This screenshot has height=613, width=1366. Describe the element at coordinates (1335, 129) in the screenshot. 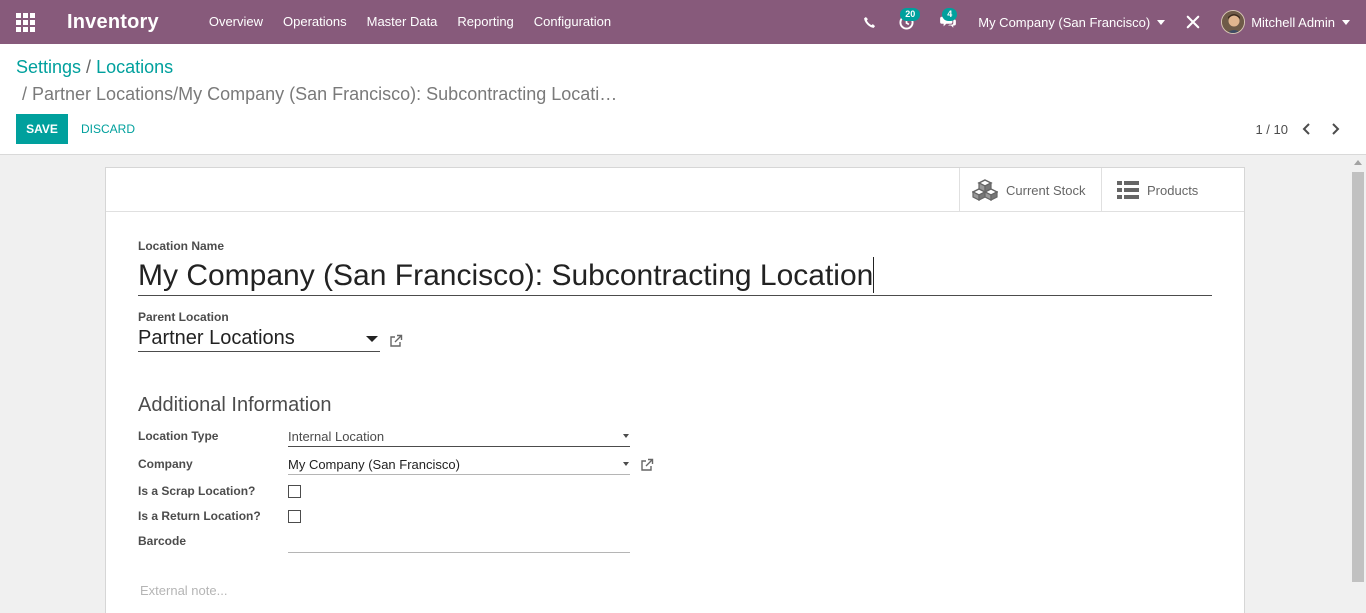

I see `pager-next-icon` at that location.